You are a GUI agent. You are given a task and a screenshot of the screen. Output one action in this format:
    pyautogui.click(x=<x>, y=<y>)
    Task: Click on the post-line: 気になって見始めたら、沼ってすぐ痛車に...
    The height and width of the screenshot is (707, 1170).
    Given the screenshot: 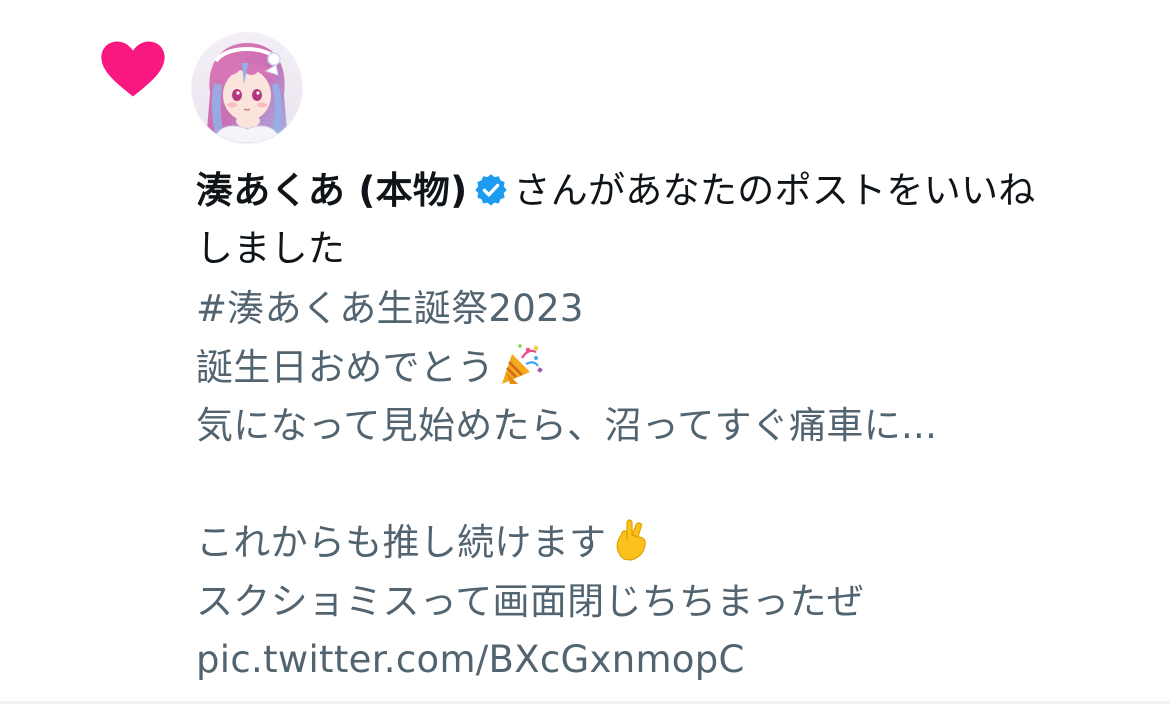 What is the action you would take?
    pyautogui.click(x=567, y=425)
    